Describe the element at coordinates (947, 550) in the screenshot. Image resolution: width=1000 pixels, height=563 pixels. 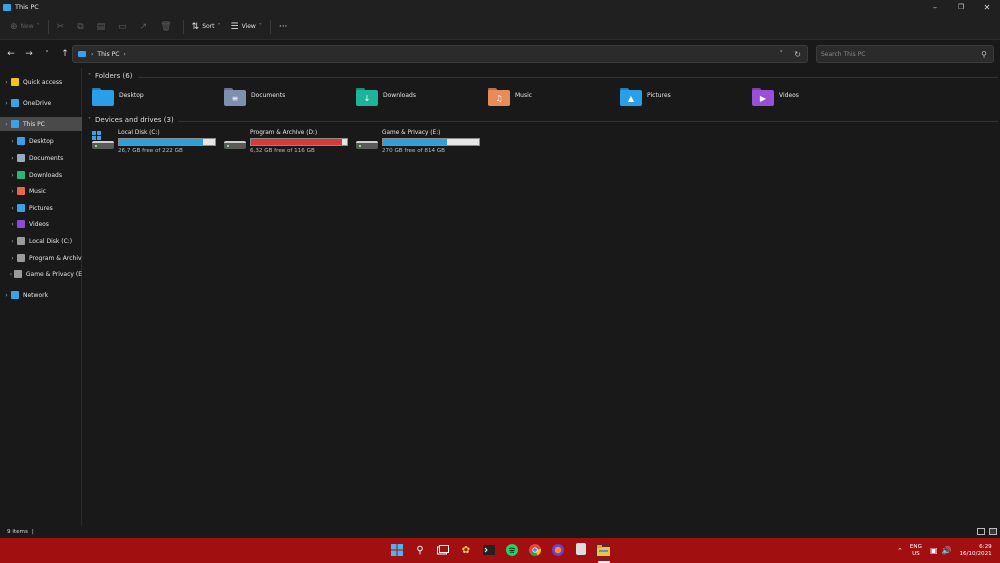
I see `volume-icon: 🔊` at that location.